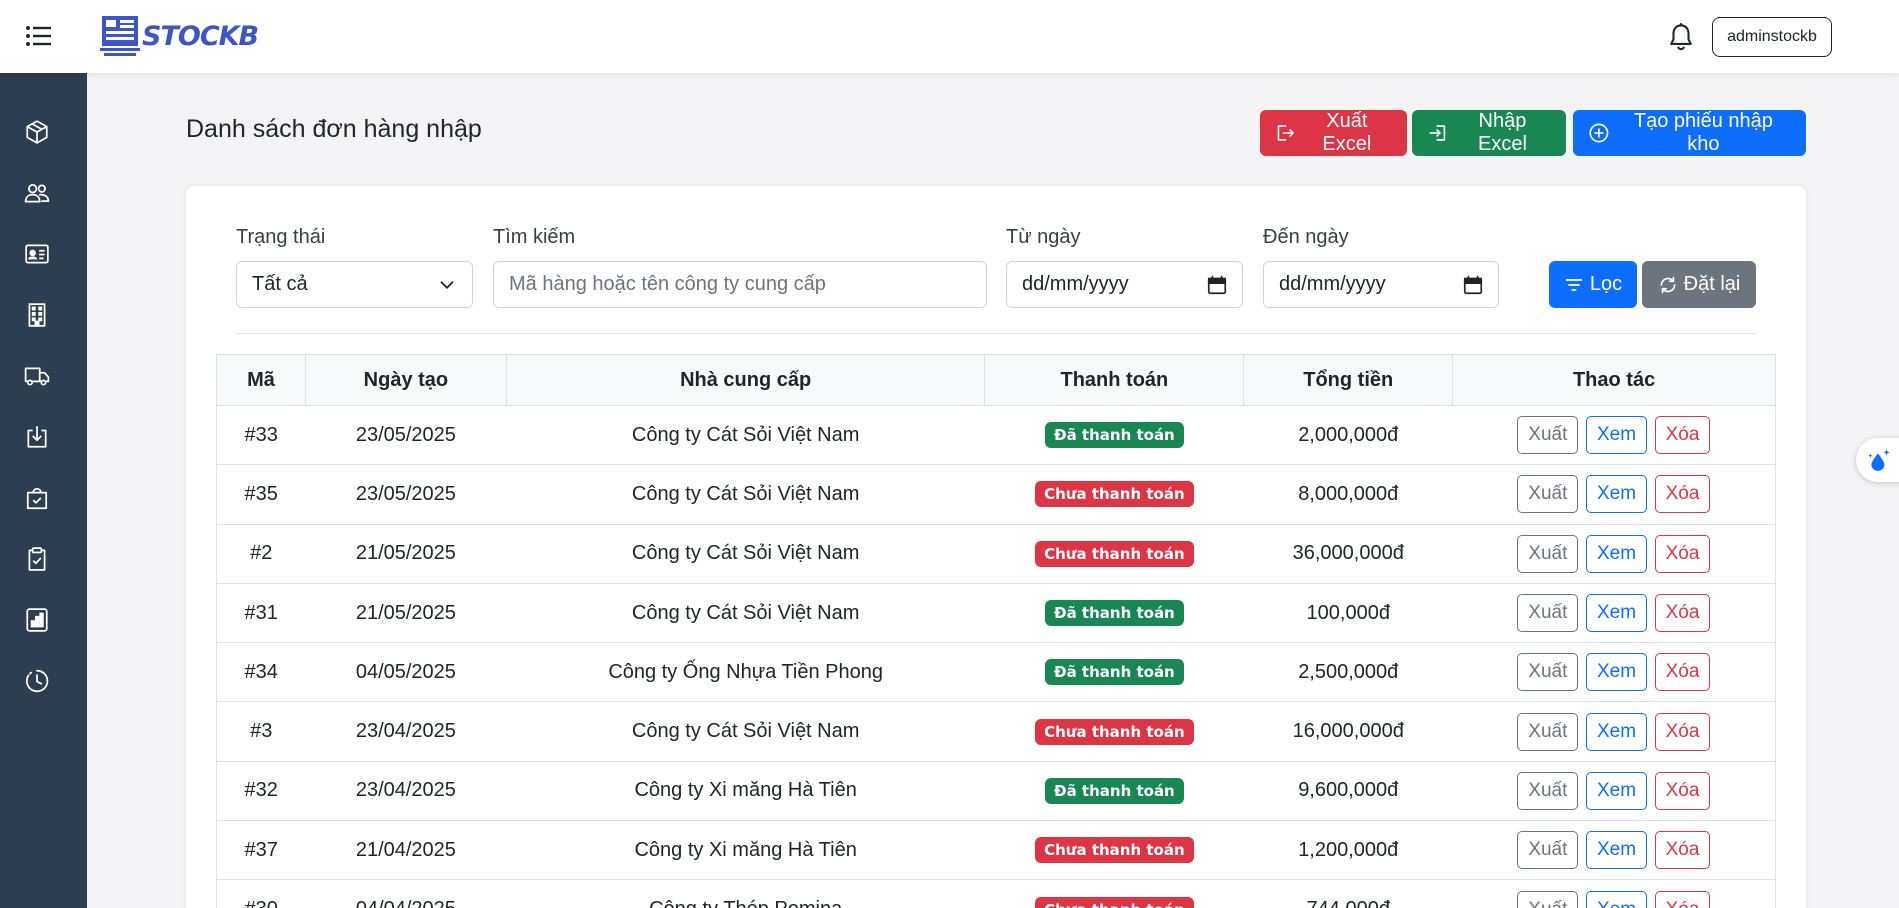 Image resolution: width=1899 pixels, height=908 pixels. What do you see at coordinates (1114, 380) in the screenshot?
I see `column-header-payment: Thanh toán` at bounding box center [1114, 380].